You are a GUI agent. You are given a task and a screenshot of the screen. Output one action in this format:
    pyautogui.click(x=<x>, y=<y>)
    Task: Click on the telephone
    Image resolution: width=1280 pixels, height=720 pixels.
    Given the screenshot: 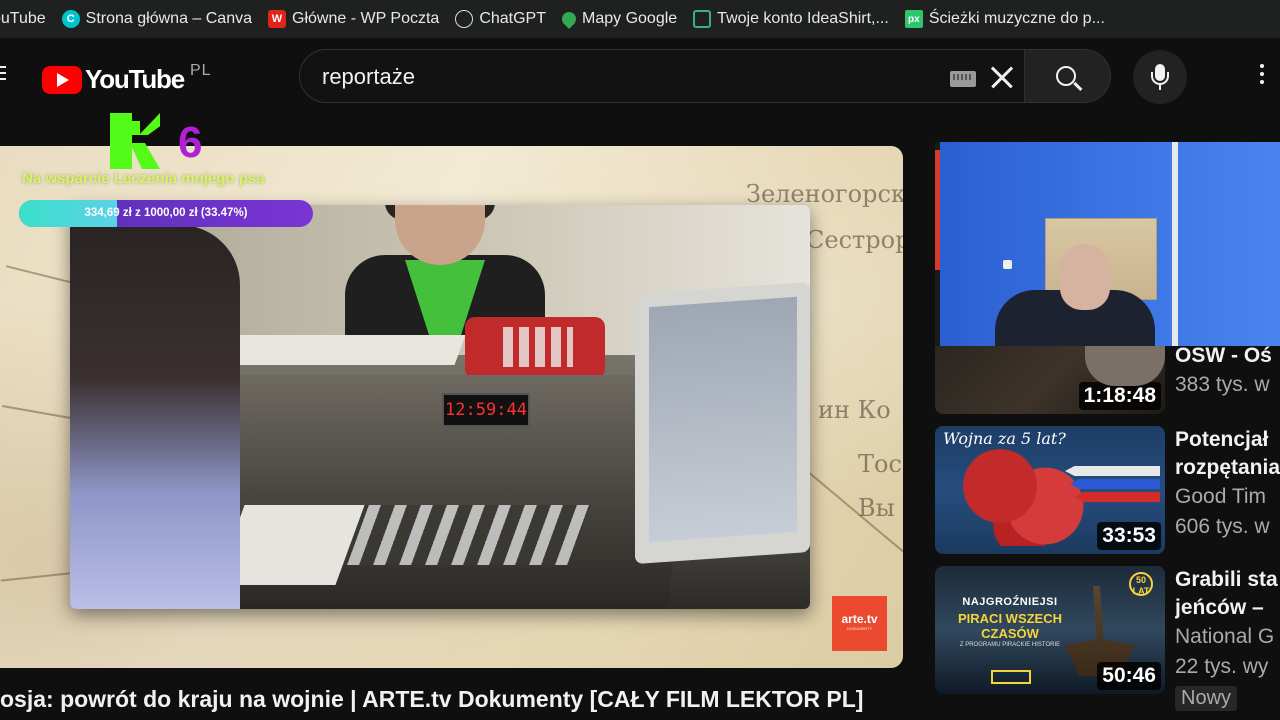 What is the action you would take?
    pyautogui.click(x=535, y=348)
    